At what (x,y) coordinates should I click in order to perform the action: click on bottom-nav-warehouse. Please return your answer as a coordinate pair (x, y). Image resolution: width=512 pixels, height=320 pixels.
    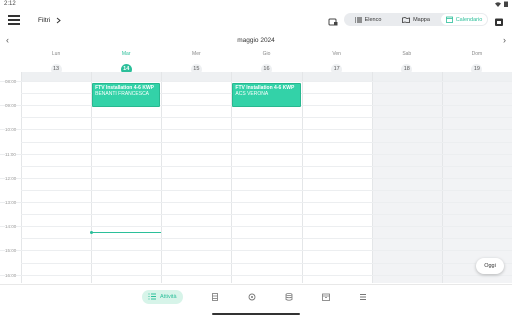
    Looking at the image, I should click on (215, 297).